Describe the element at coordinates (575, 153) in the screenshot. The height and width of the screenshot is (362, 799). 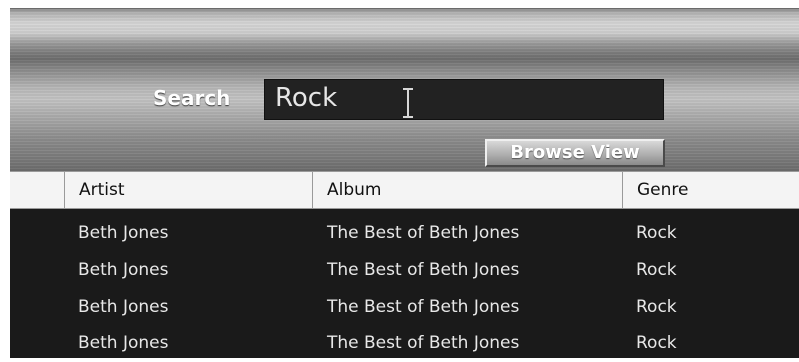
I see `browse-view-button: Browse View` at that location.